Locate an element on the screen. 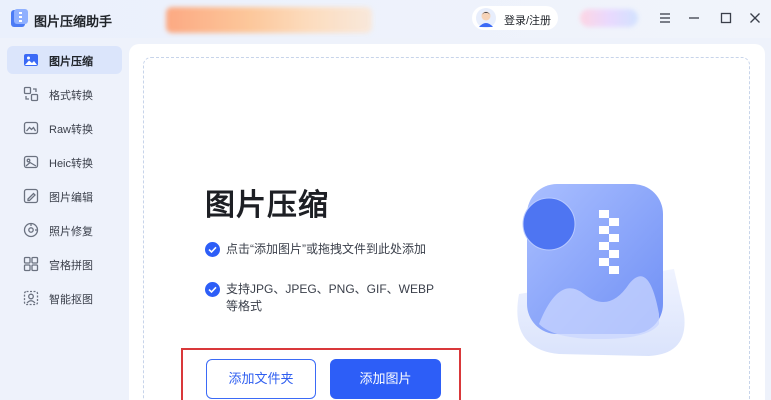  smart-cutout-icon is located at coordinates (31, 298).